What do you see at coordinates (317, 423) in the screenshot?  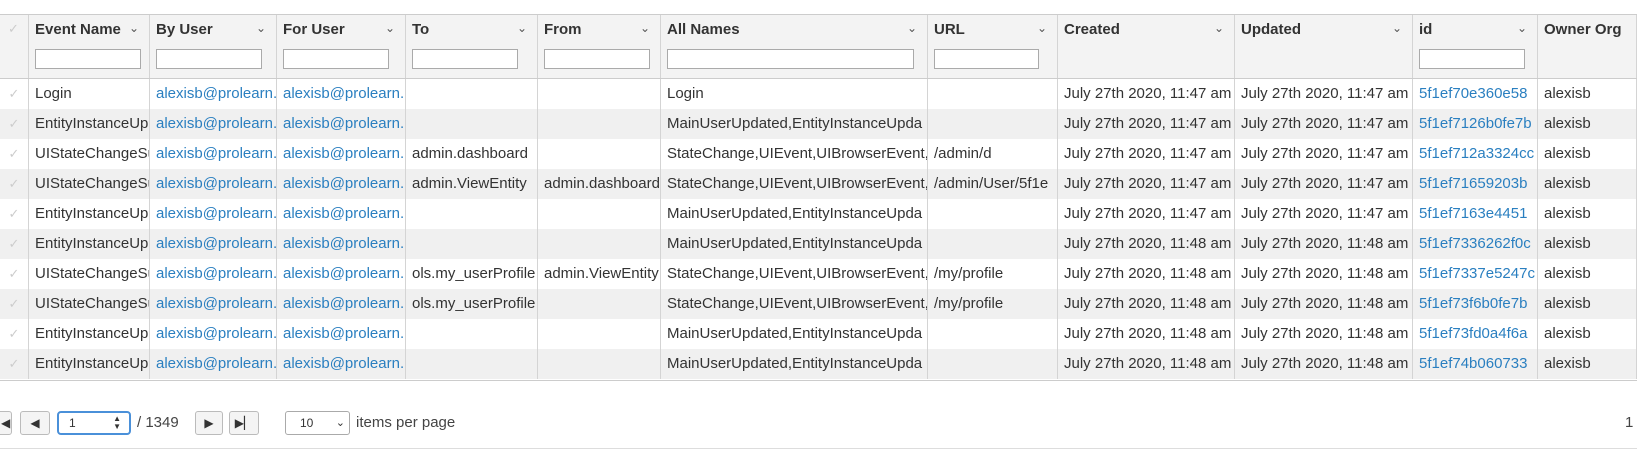 I see `per-page-select: 10 ⌄` at bounding box center [317, 423].